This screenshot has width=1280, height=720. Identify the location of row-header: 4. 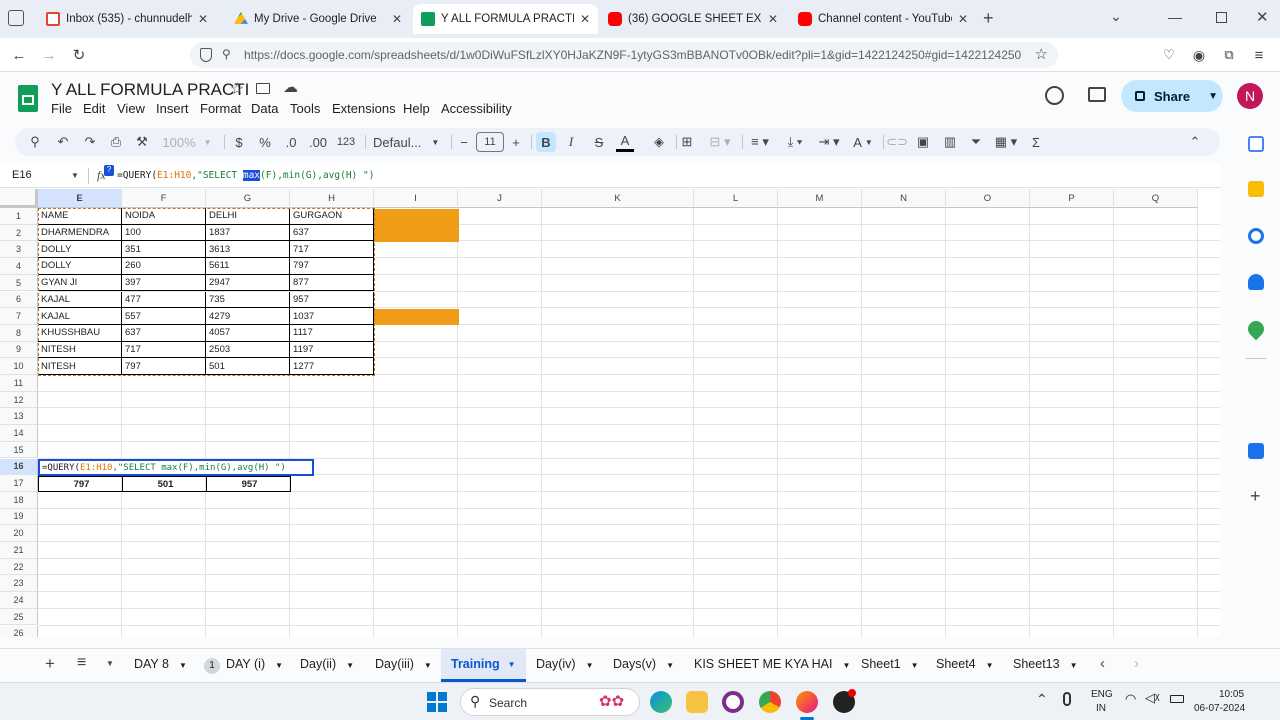
(19, 266).